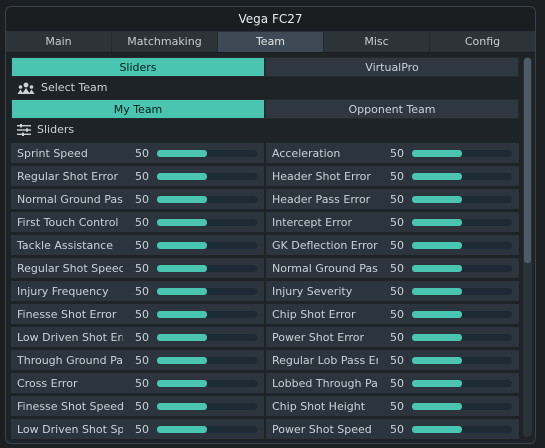  What do you see at coordinates (165, 42) in the screenshot?
I see `tab-matchmaking: Matchmaking` at bounding box center [165, 42].